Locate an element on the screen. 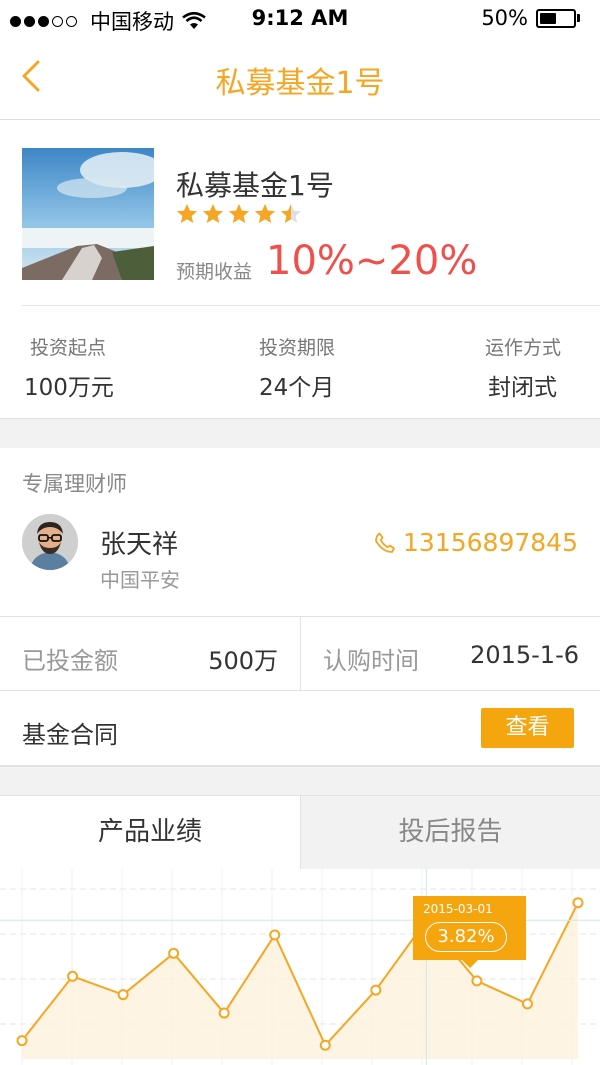 The image size is (600, 1065). tab-bar: 产品业绩 投后报告 is located at coordinates (300, 832).